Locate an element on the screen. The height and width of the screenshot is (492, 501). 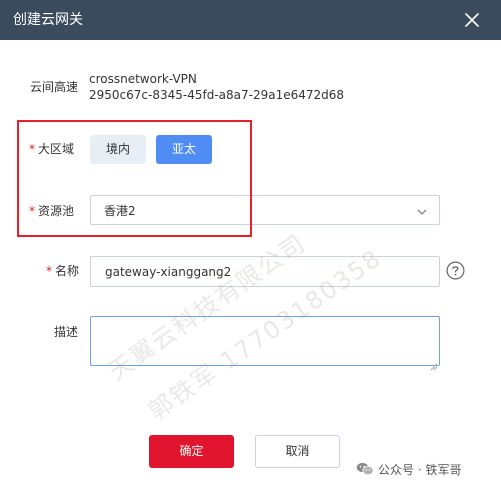
chevron-down-icon is located at coordinates (422, 211).